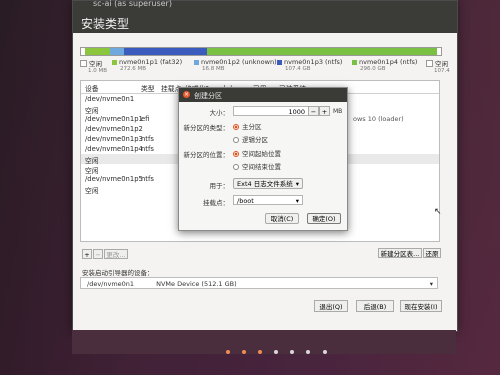 The height and width of the screenshot is (375, 500). Describe the element at coordinates (206, 128) in the screenshot. I see `type-label: 新分区的类型：` at that location.